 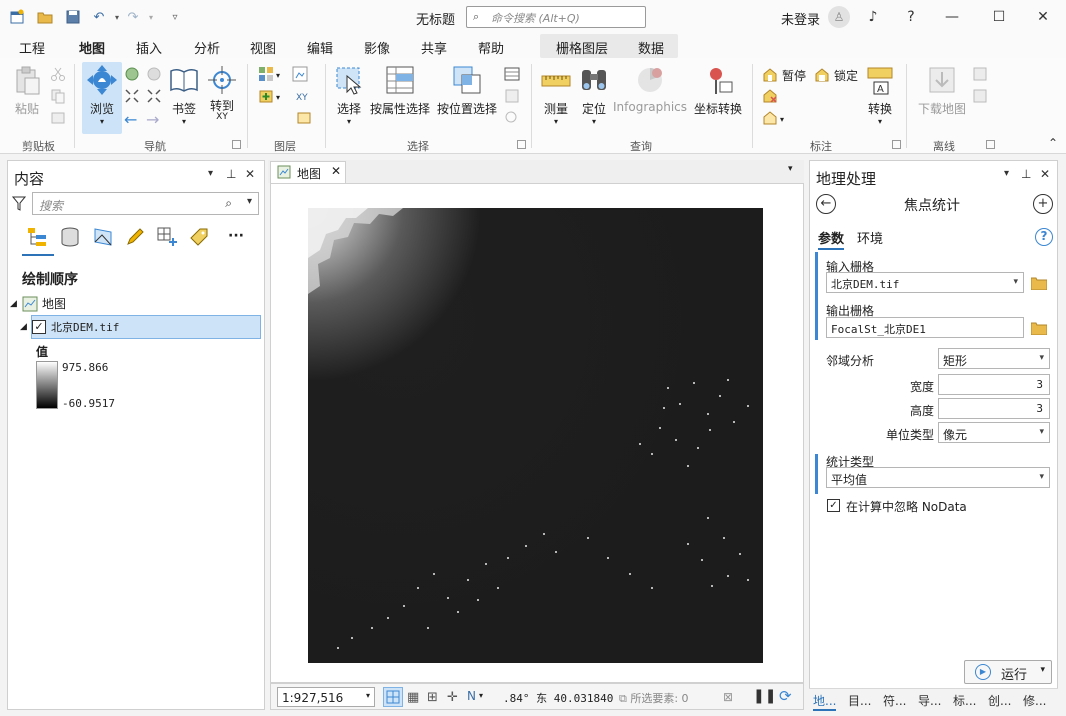 I want to click on add-graphics-layer-icon, so click(x=300, y=74).